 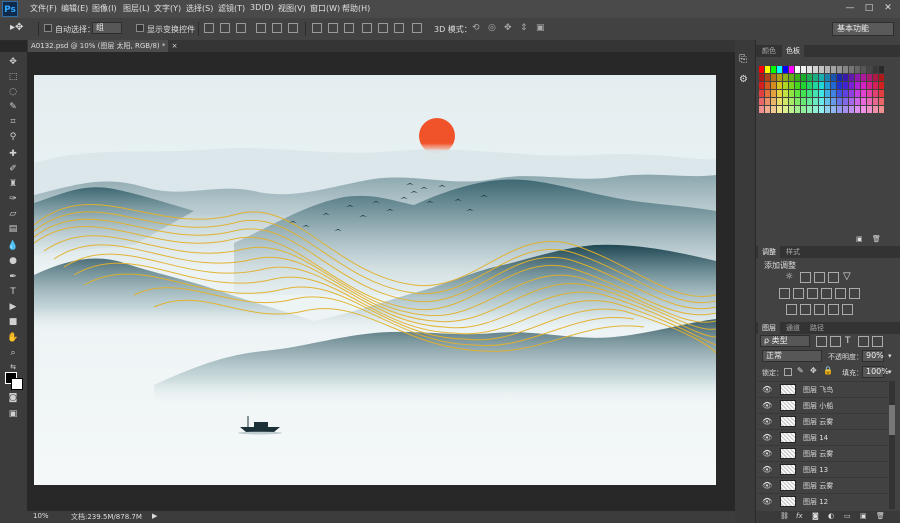 What do you see at coordinates (847, 276) in the screenshot?
I see `vibrance-icon: ▽` at bounding box center [847, 276].